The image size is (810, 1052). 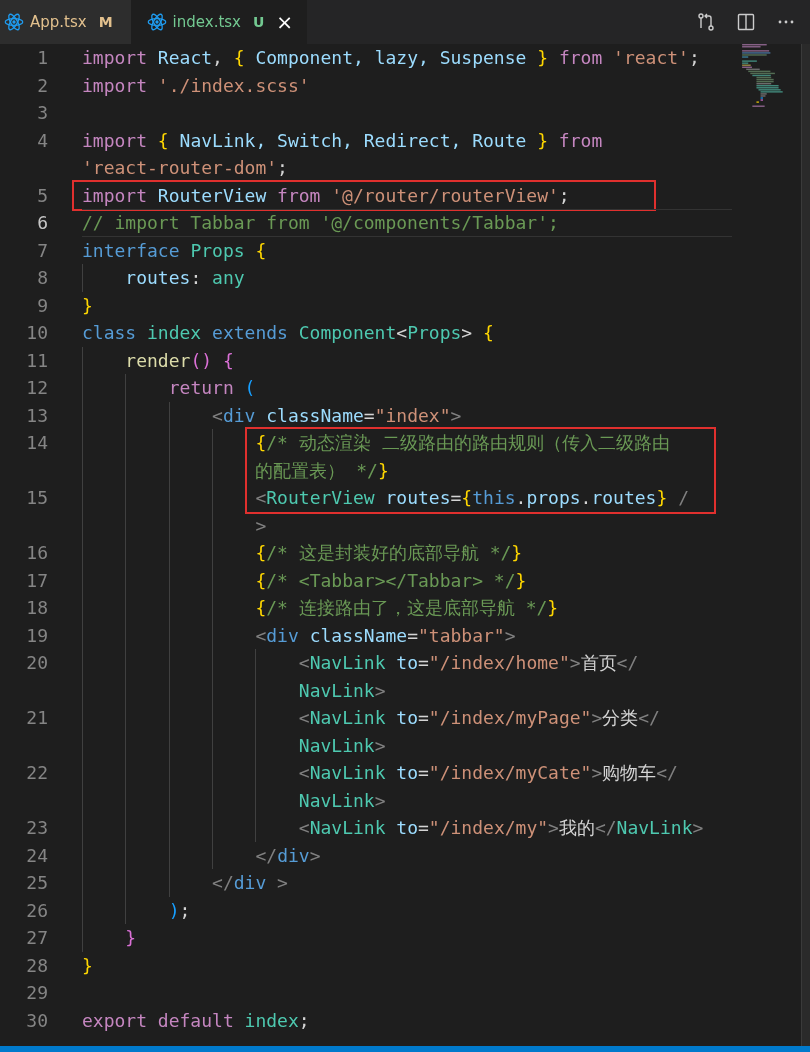 I want to click on code-line: <div className="tabbar">, so click(x=385, y=635).